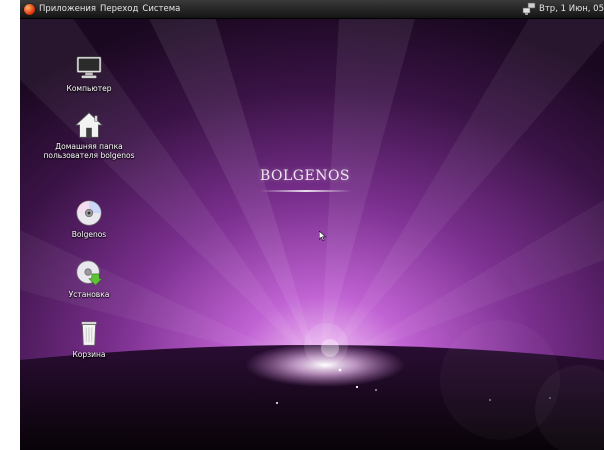  I want to click on mouse-pointer-icon, so click(322, 236).